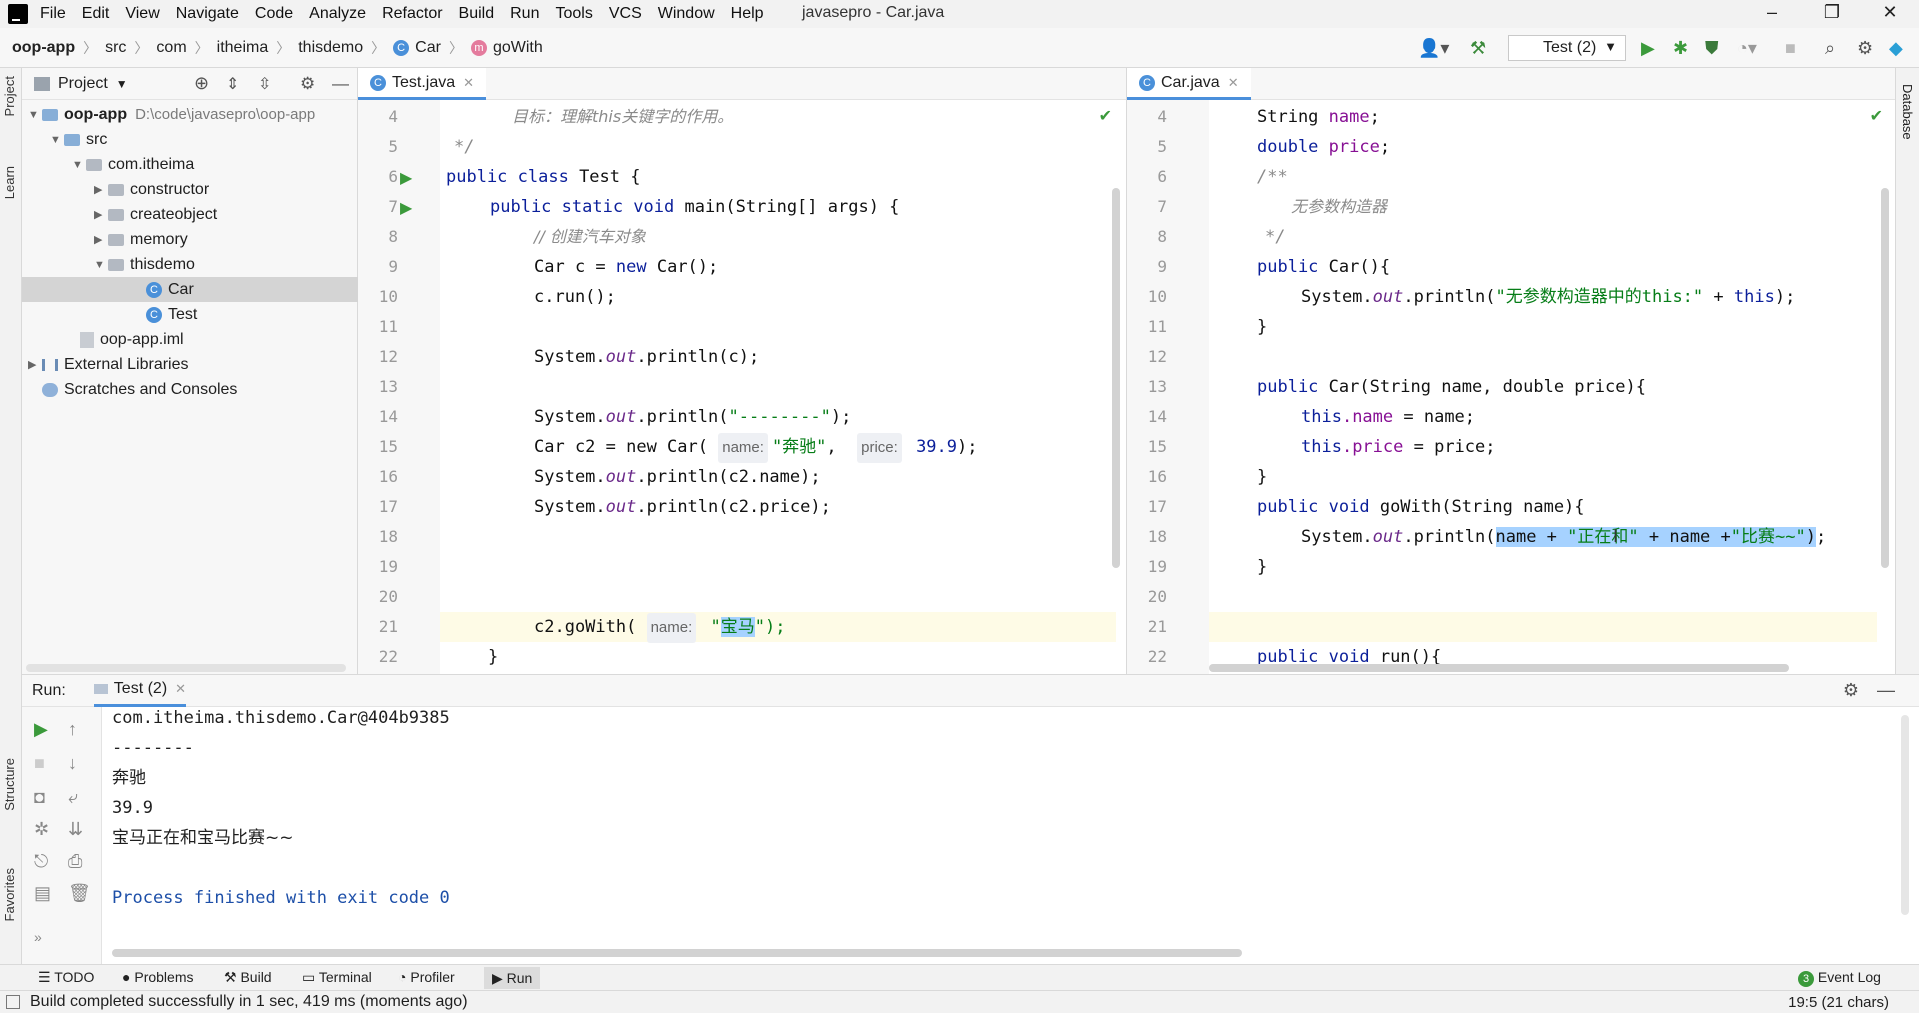  Describe the element at coordinates (1275, 237) in the screenshot. I see `code-line-8: */` at that location.